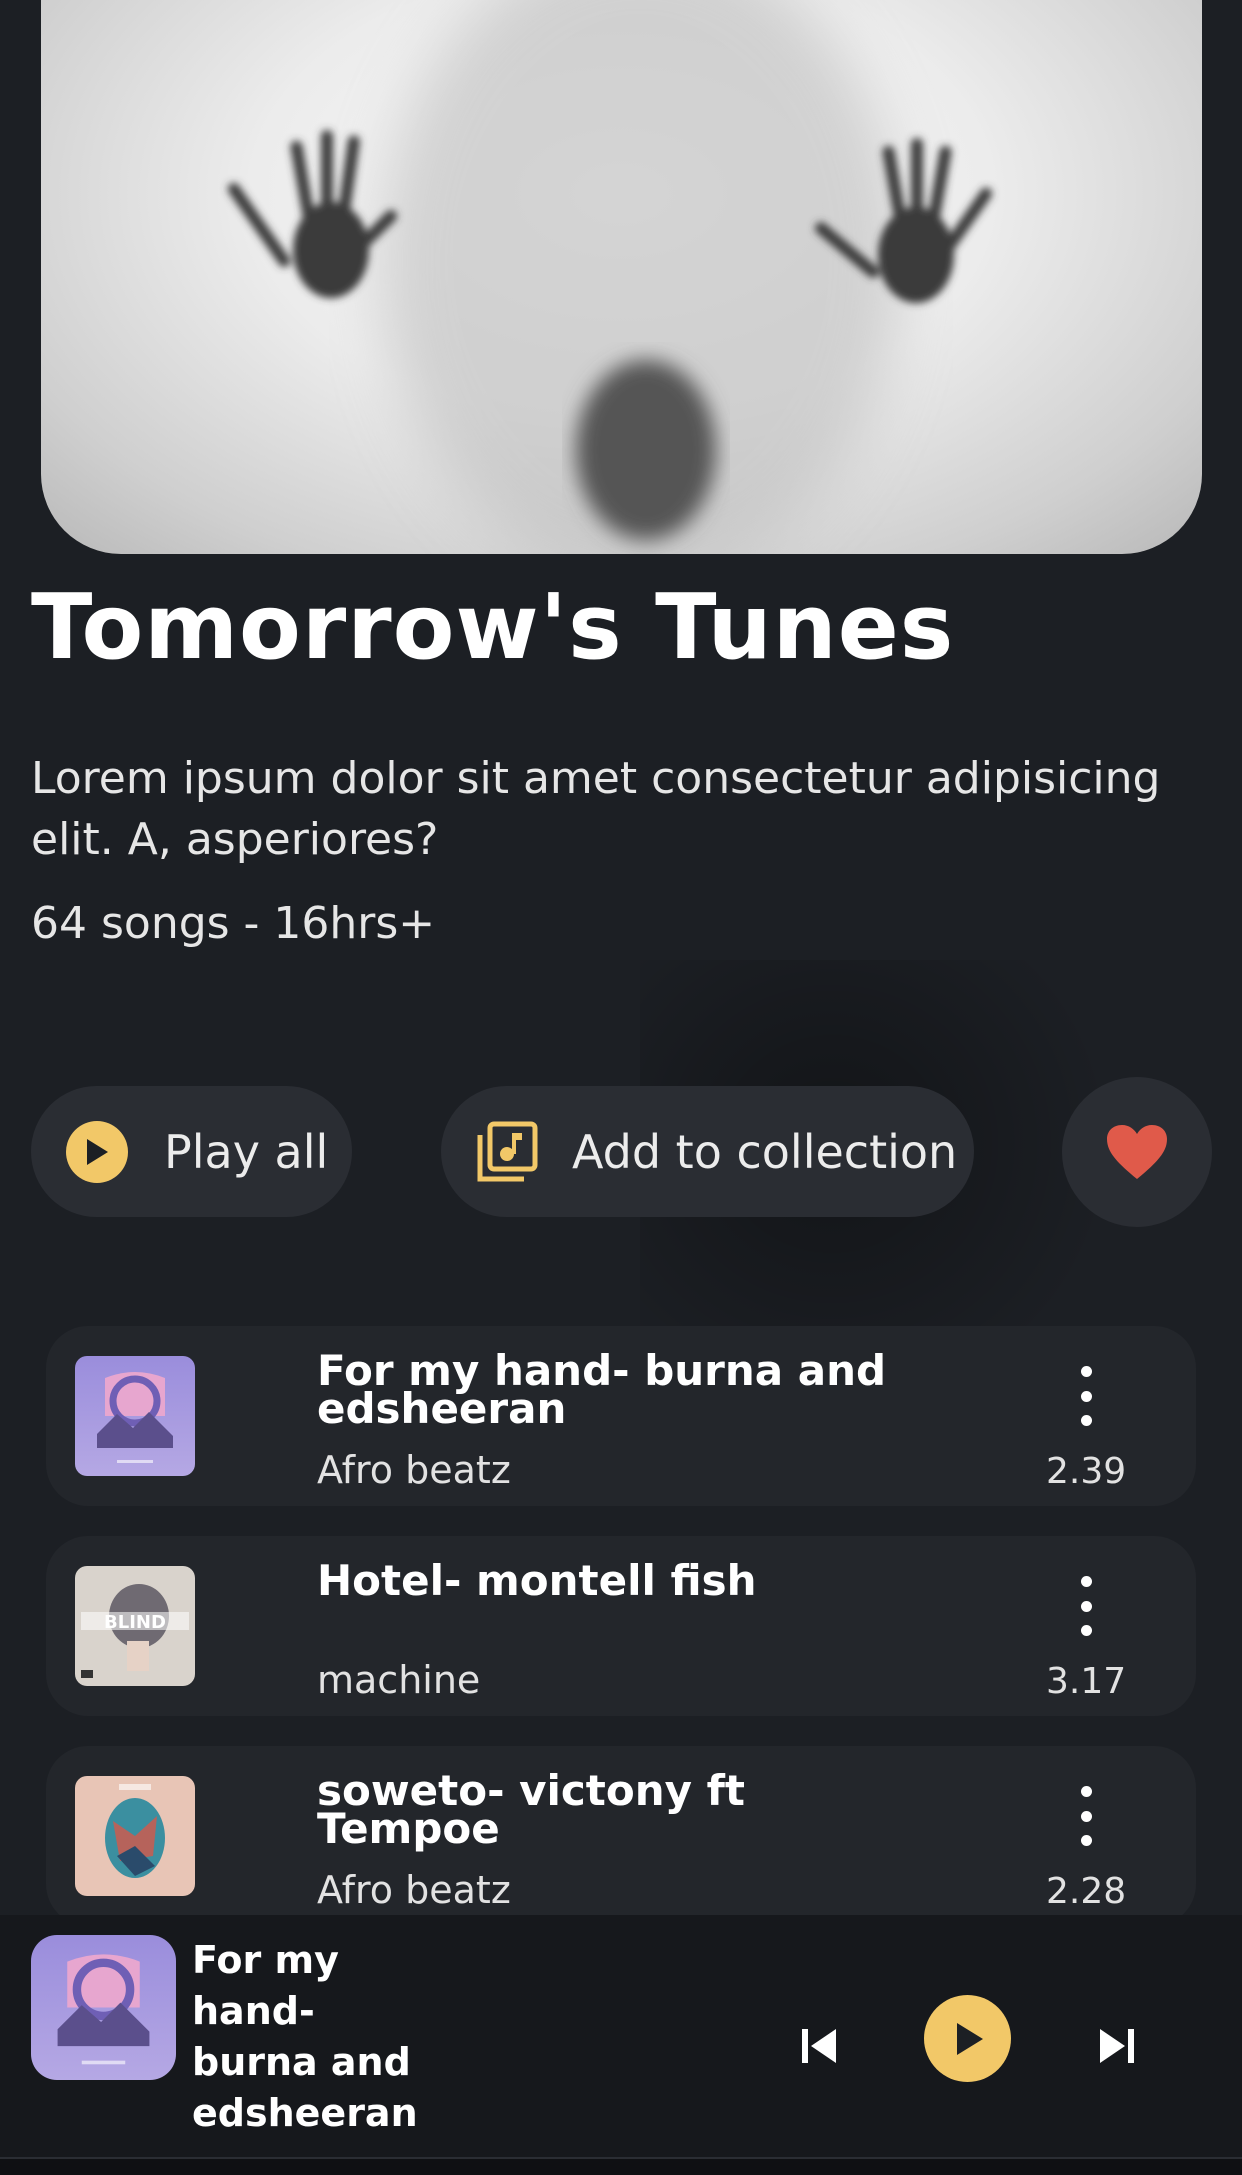 The width and height of the screenshot is (1242, 2175). I want to click on skip-previous-icon, so click(819, 2046).